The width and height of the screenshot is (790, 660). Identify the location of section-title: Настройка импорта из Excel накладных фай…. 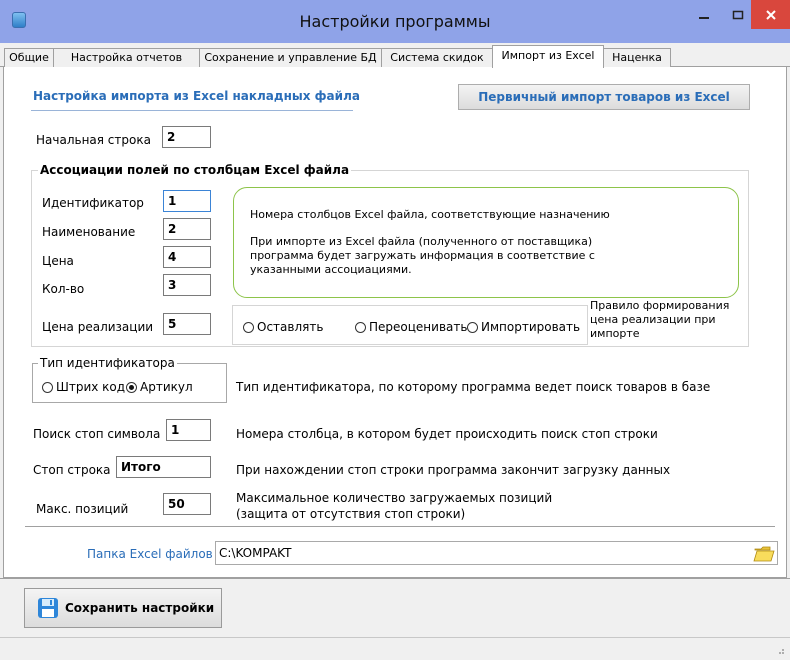
(196, 96).